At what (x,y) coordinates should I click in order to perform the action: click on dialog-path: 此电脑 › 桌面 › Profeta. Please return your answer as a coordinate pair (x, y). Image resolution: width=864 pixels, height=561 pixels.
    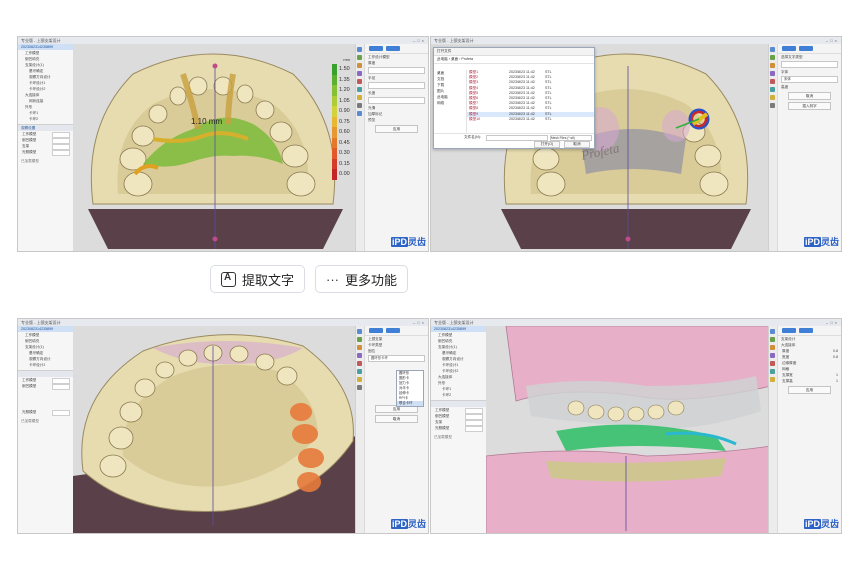
    Looking at the image, I should click on (514, 60).